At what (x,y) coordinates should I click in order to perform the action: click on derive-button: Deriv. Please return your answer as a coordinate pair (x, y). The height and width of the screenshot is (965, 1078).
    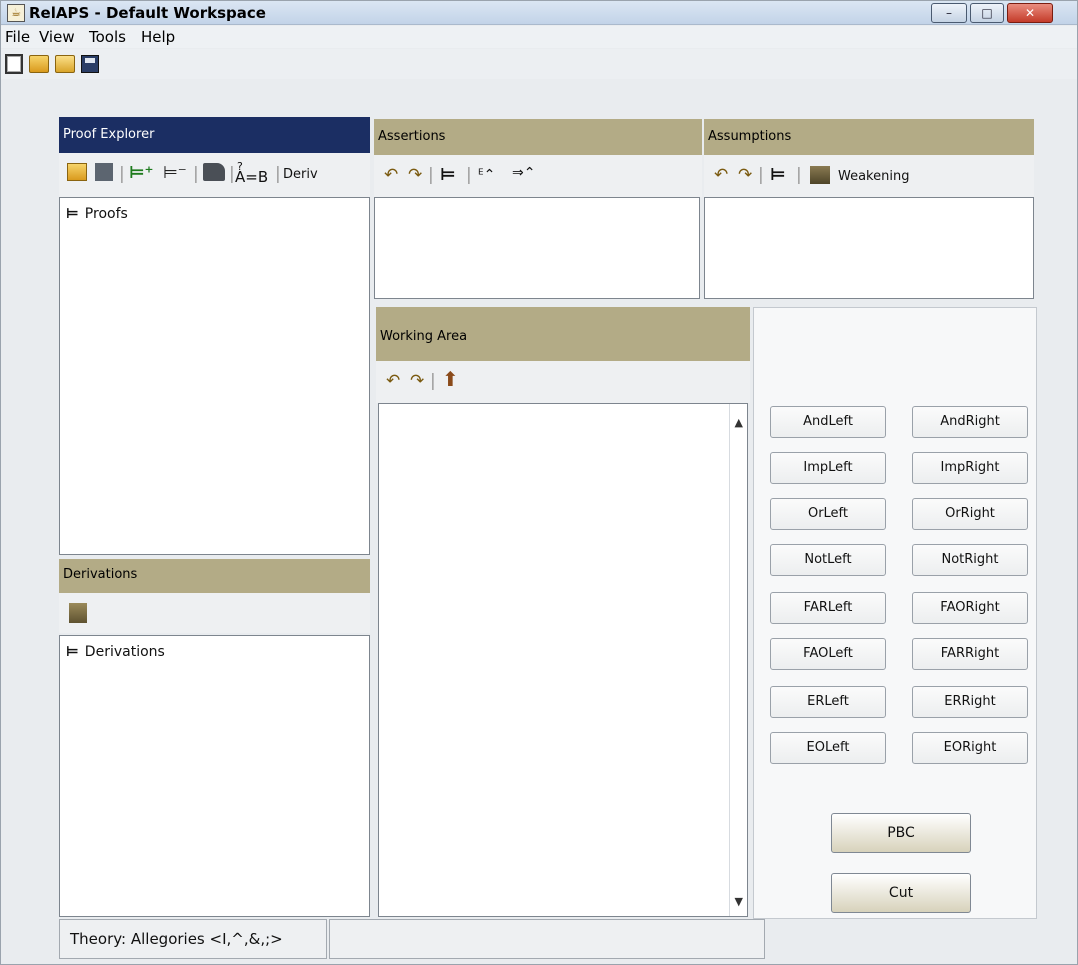
    Looking at the image, I should click on (300, 175).